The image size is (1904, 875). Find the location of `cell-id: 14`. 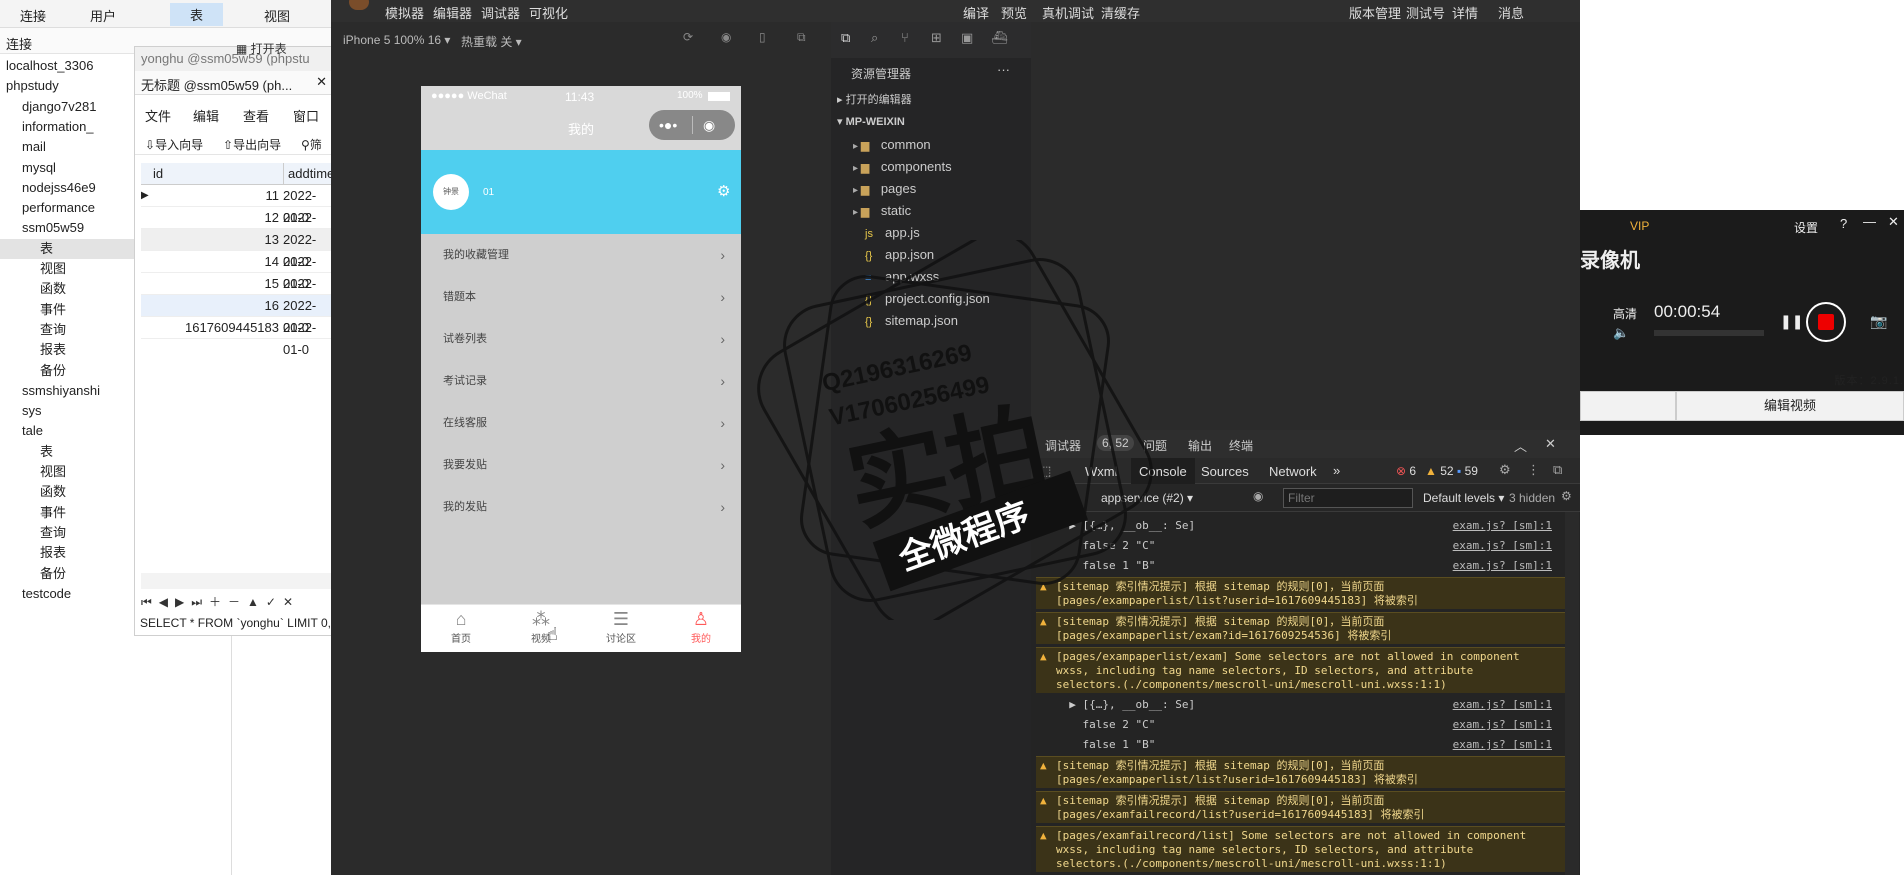

cell-id: 14 is located at coordinates (215, 262).